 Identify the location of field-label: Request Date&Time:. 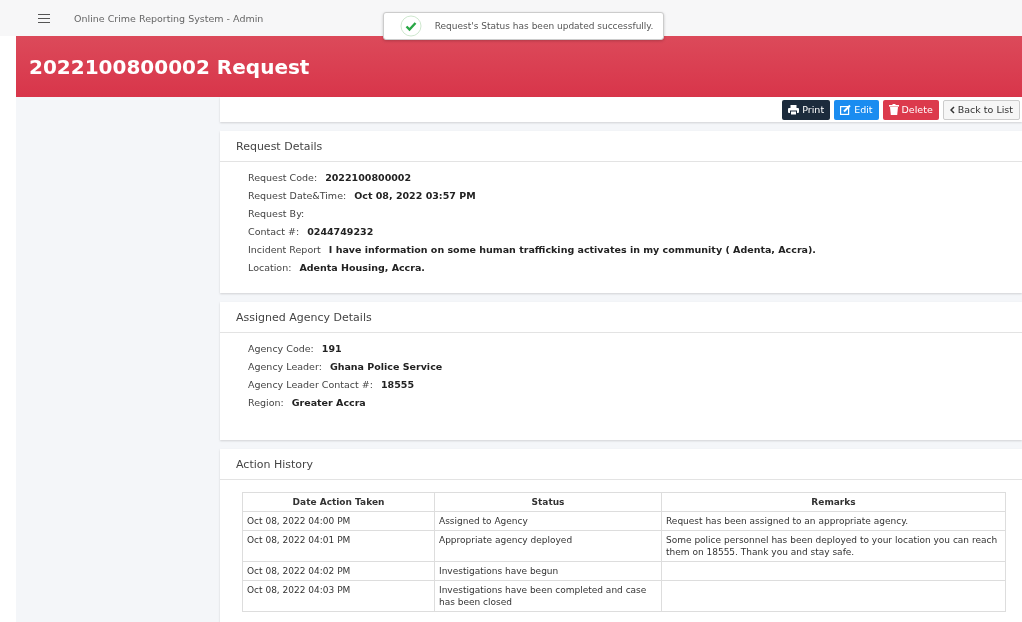
(297, 195).